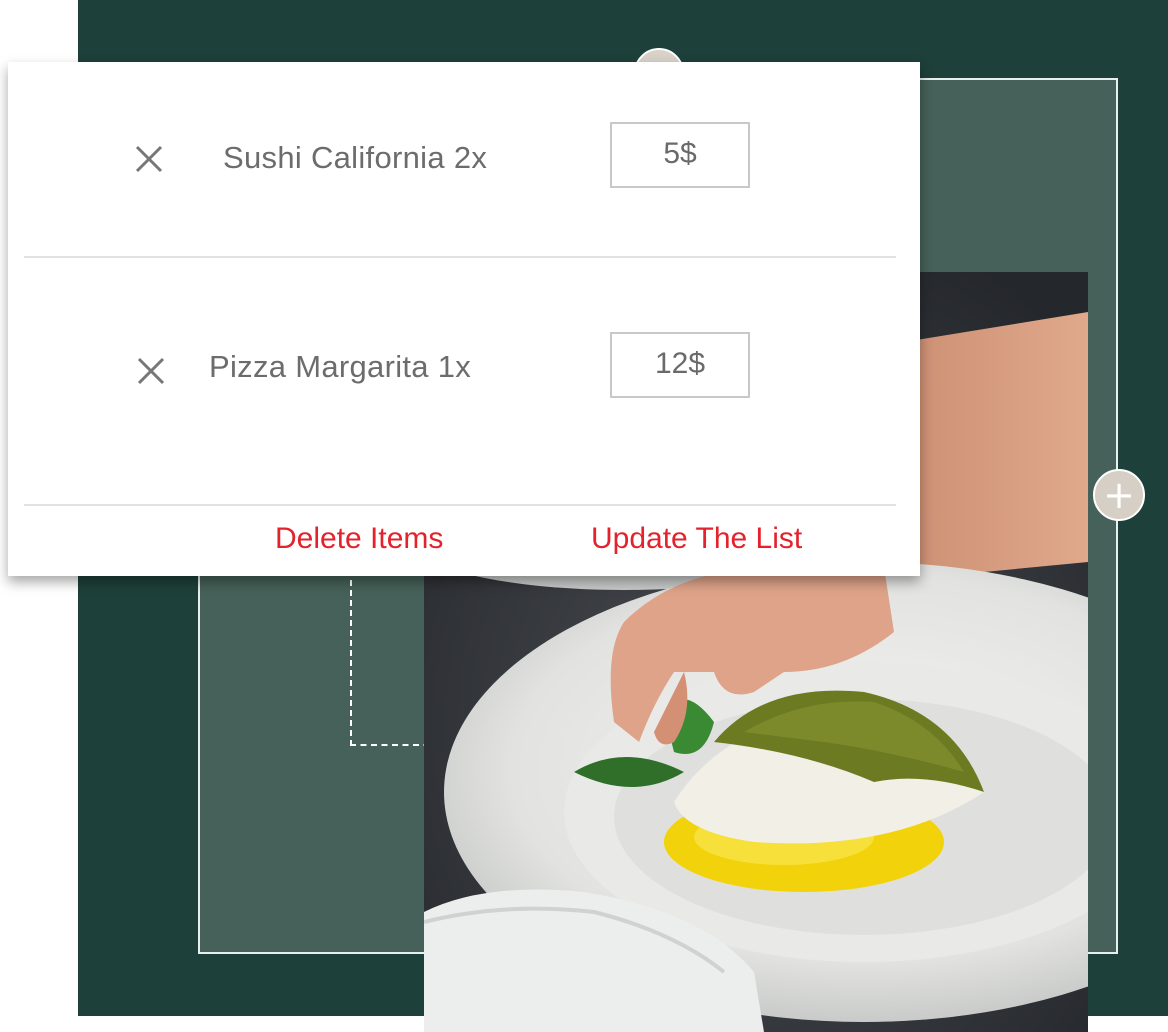 Image resolution: width=1168 pixels, height=1032 pixels. I want to click on delete-items-button: Delete Items, so click(359, 539).